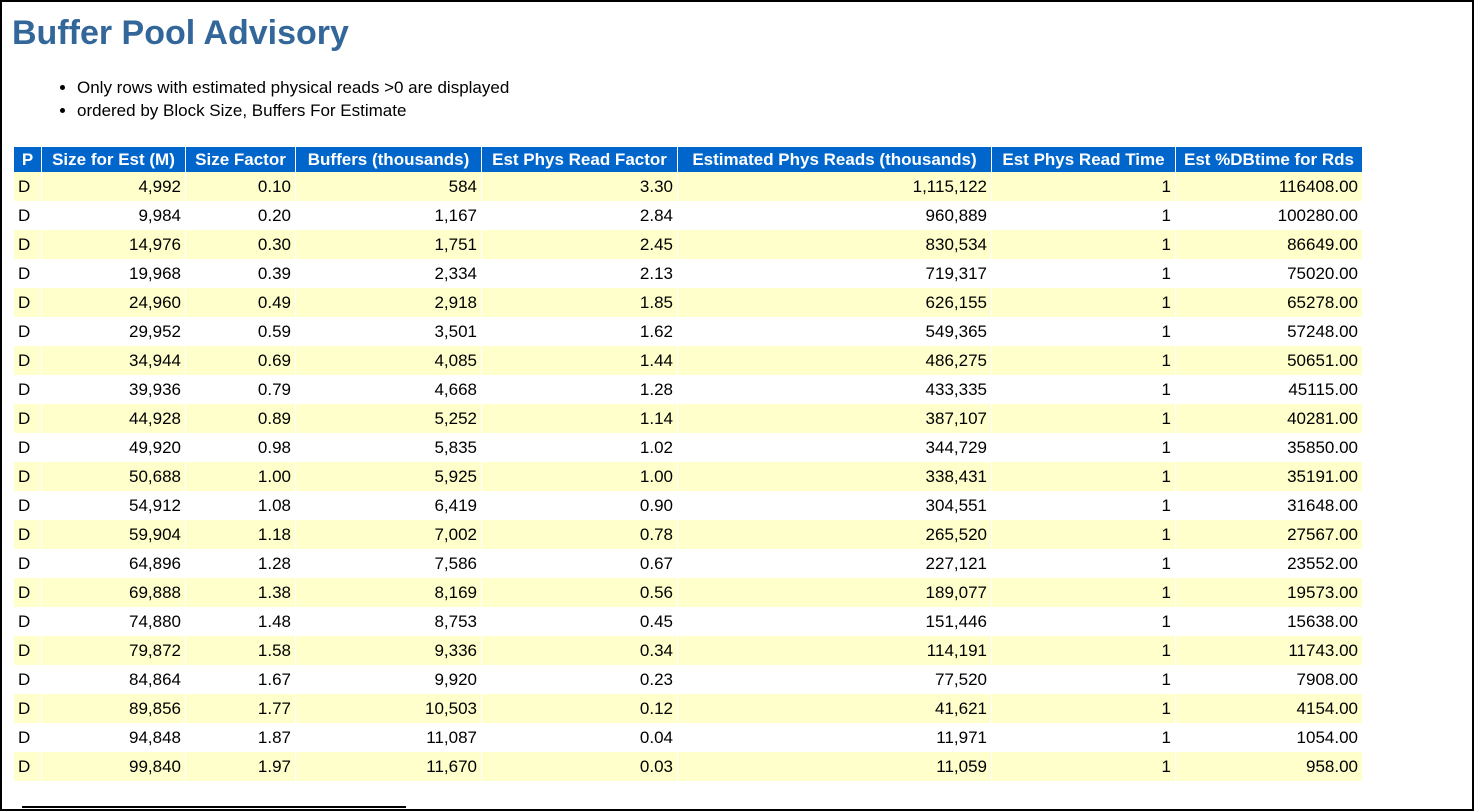 Image resolution: width=1474 pixels, height=811 pixels. Describe the element at coordinates (1269, 360) in the screenshot. I see `cell-est-dbtime-for-rds: 50651.00` at that location.